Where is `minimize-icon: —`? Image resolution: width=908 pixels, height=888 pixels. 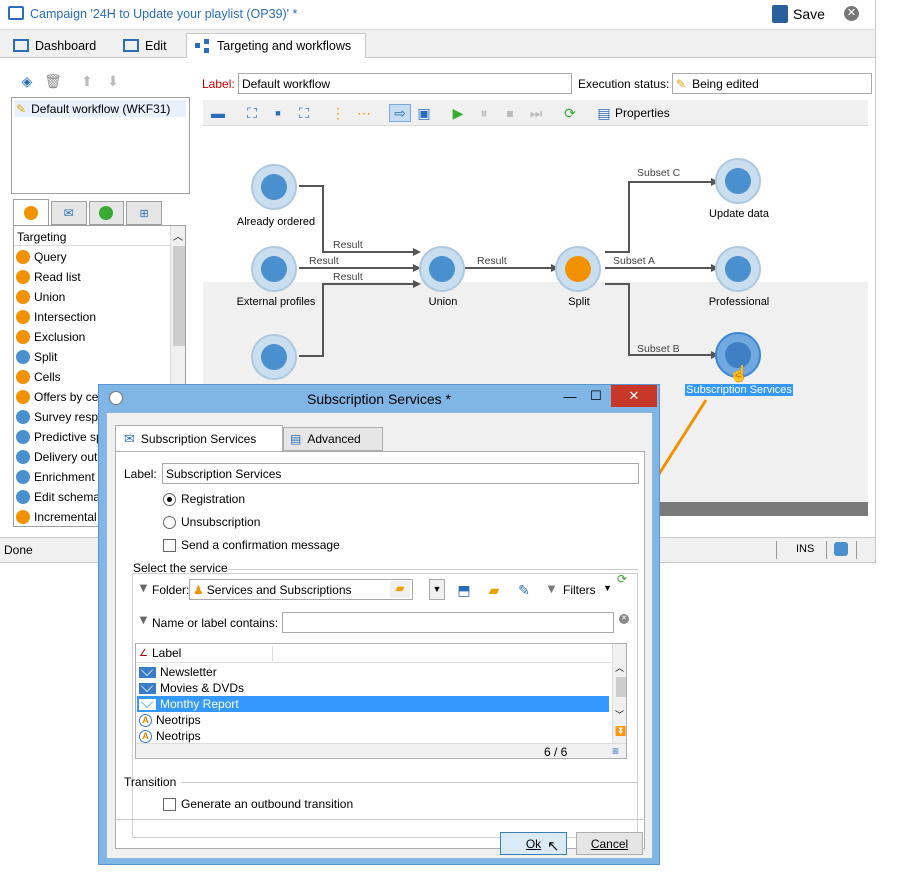
minimize-icon: — is located at coordinates (570, 396).